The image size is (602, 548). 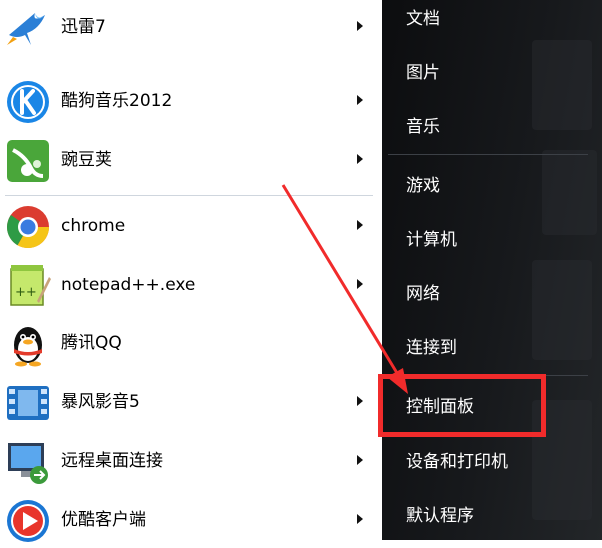 I want to click on annotation-arrow, so click(x=344, y=289).